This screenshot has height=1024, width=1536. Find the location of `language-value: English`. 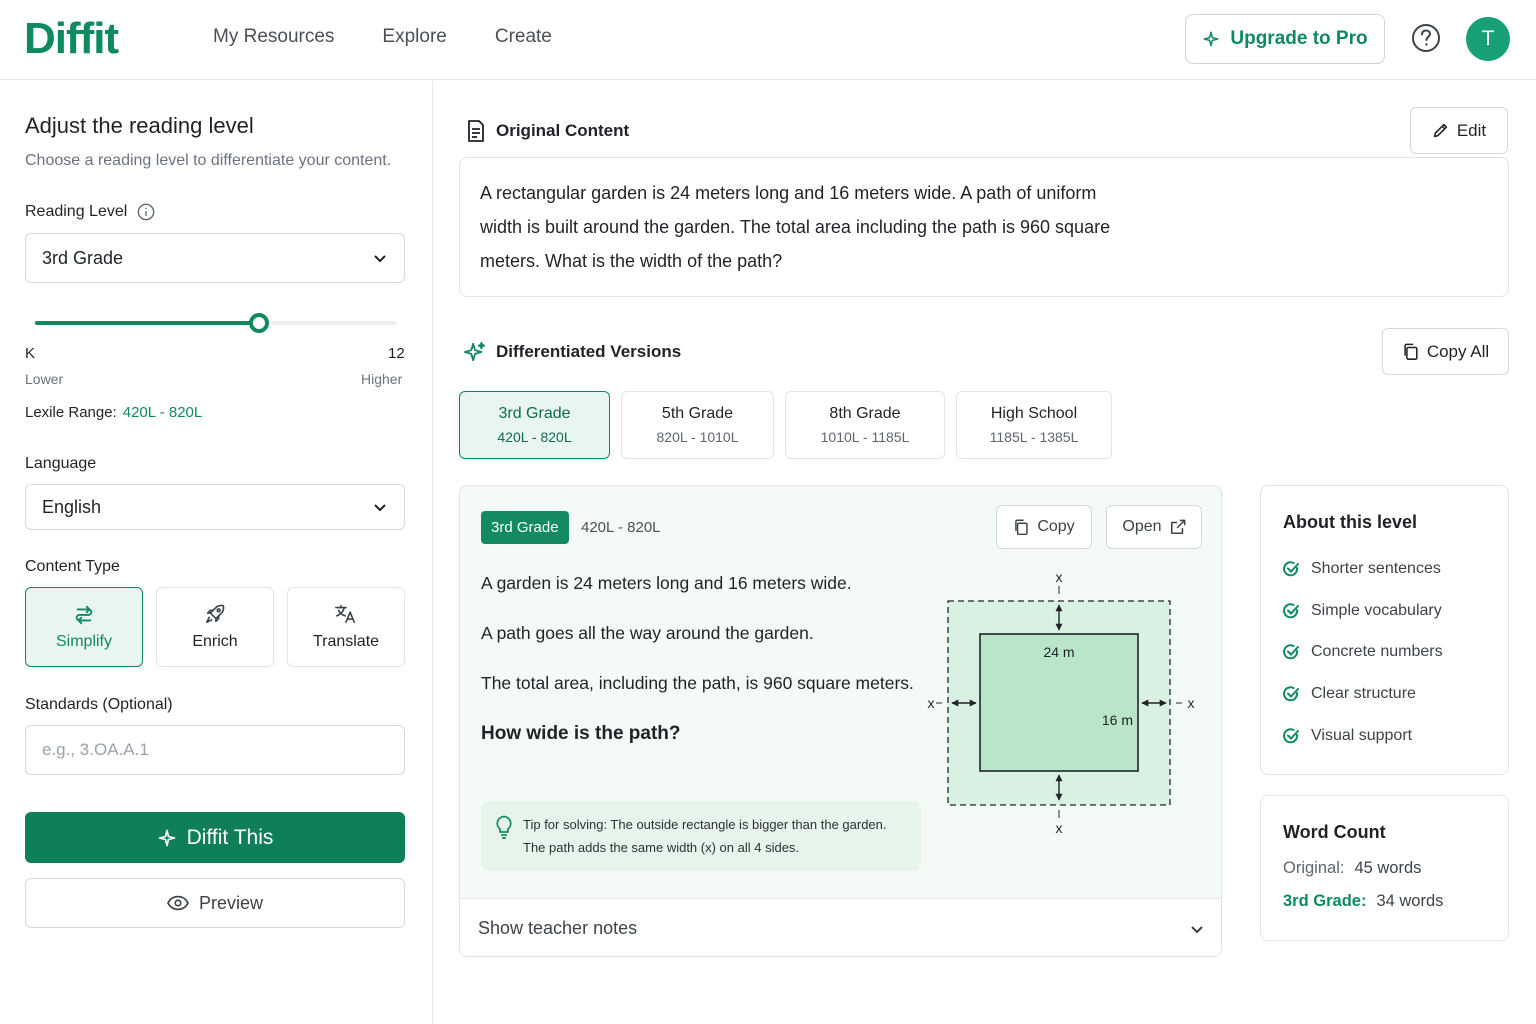

language-value: English is located at coordinates (72, 506).